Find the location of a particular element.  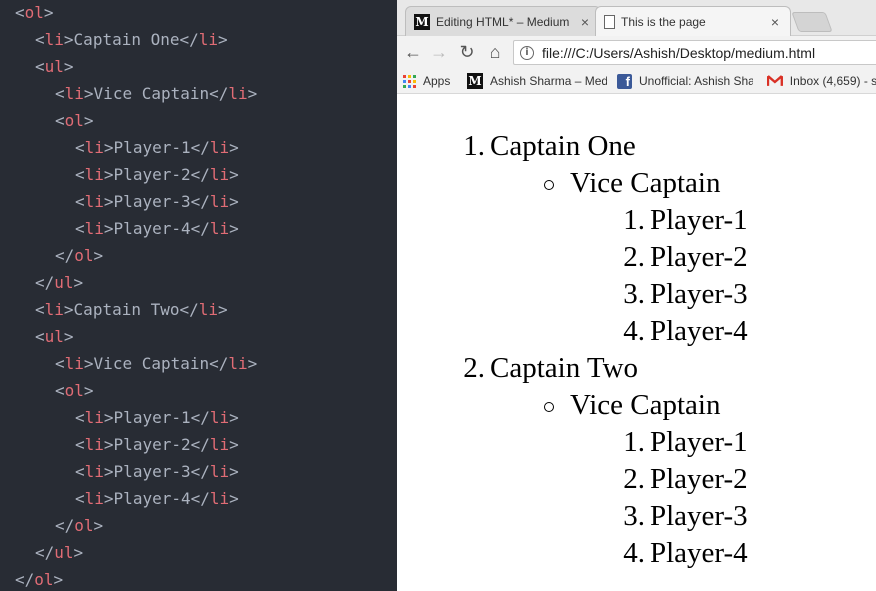

medium-icon: M is located at coordinates (422, 21).